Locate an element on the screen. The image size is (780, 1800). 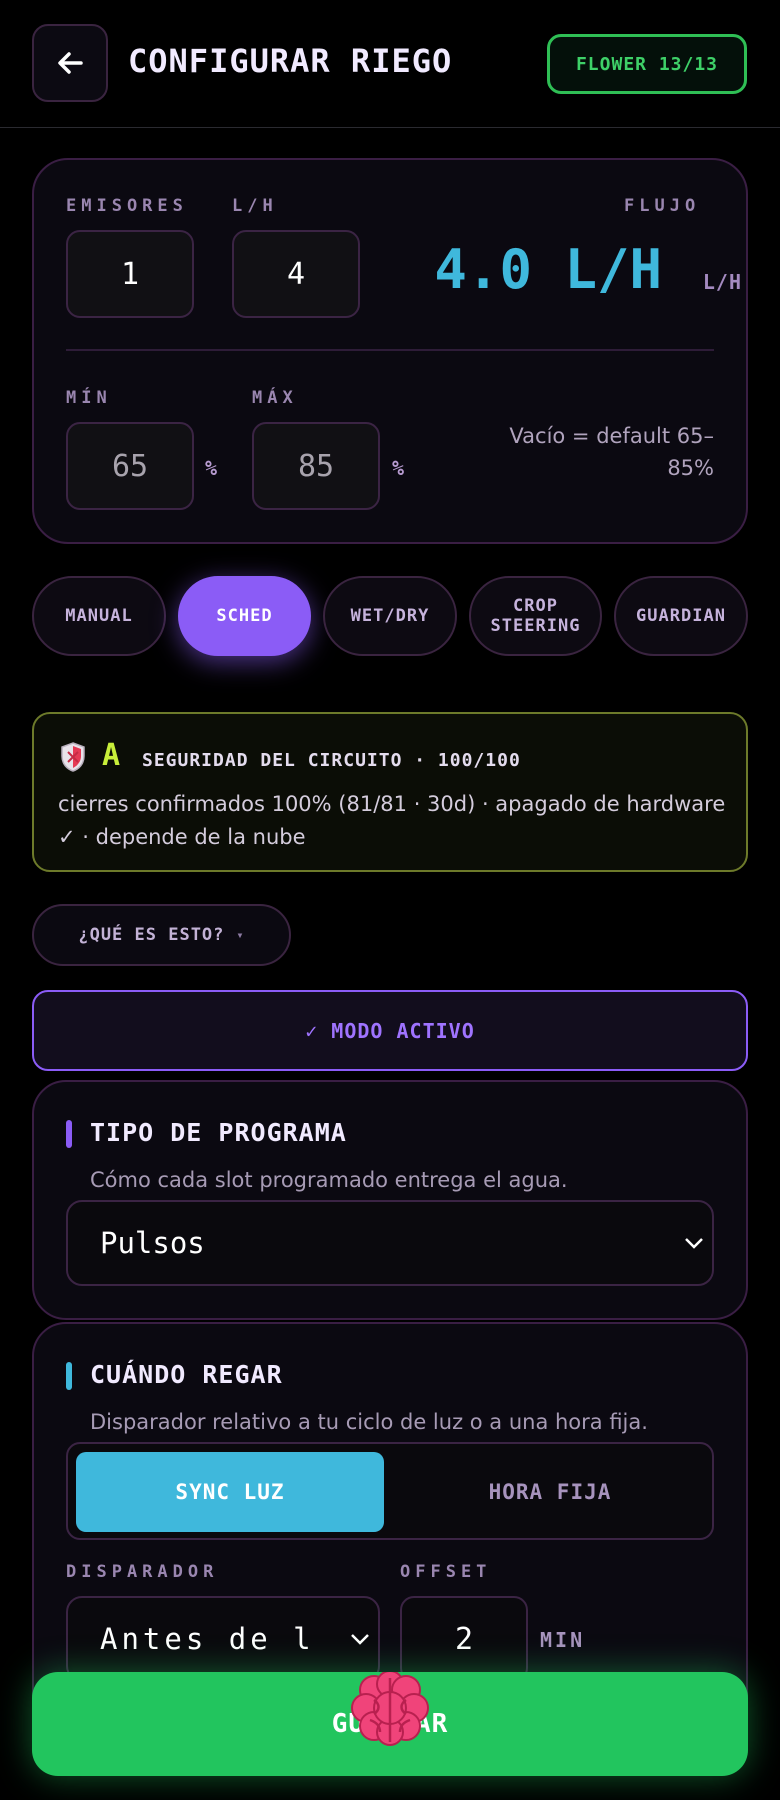
lh-label: L/H is located at coordinates (255, 206).